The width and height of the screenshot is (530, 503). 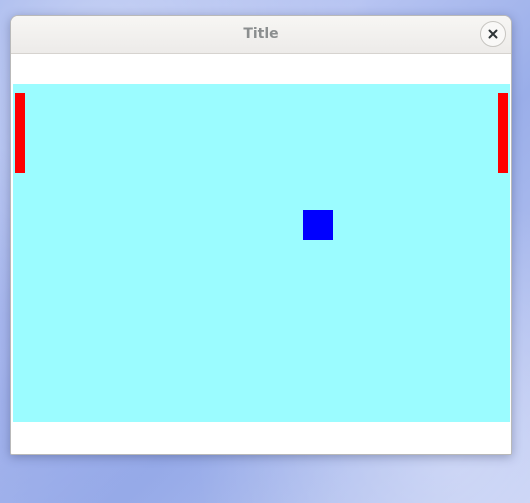 I want to click on window-title: Title, so click(x=261, y=34).